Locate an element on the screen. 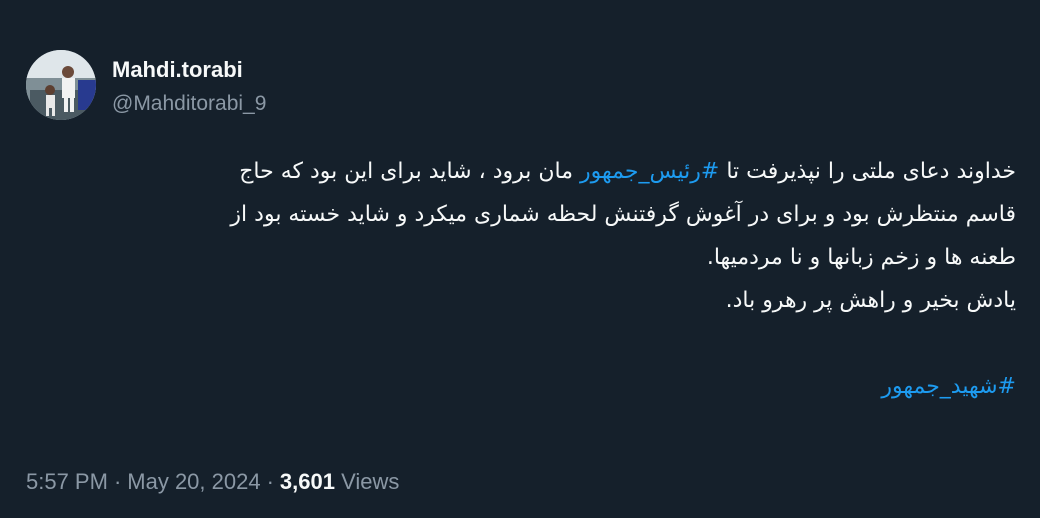 The width and height of the screenshot is (1040, 518). views-count: 3,601 is located at coordinates (307, 481).